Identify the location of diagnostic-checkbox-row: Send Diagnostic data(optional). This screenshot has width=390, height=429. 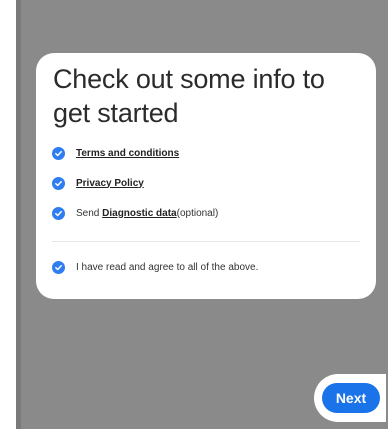
(135, 213).